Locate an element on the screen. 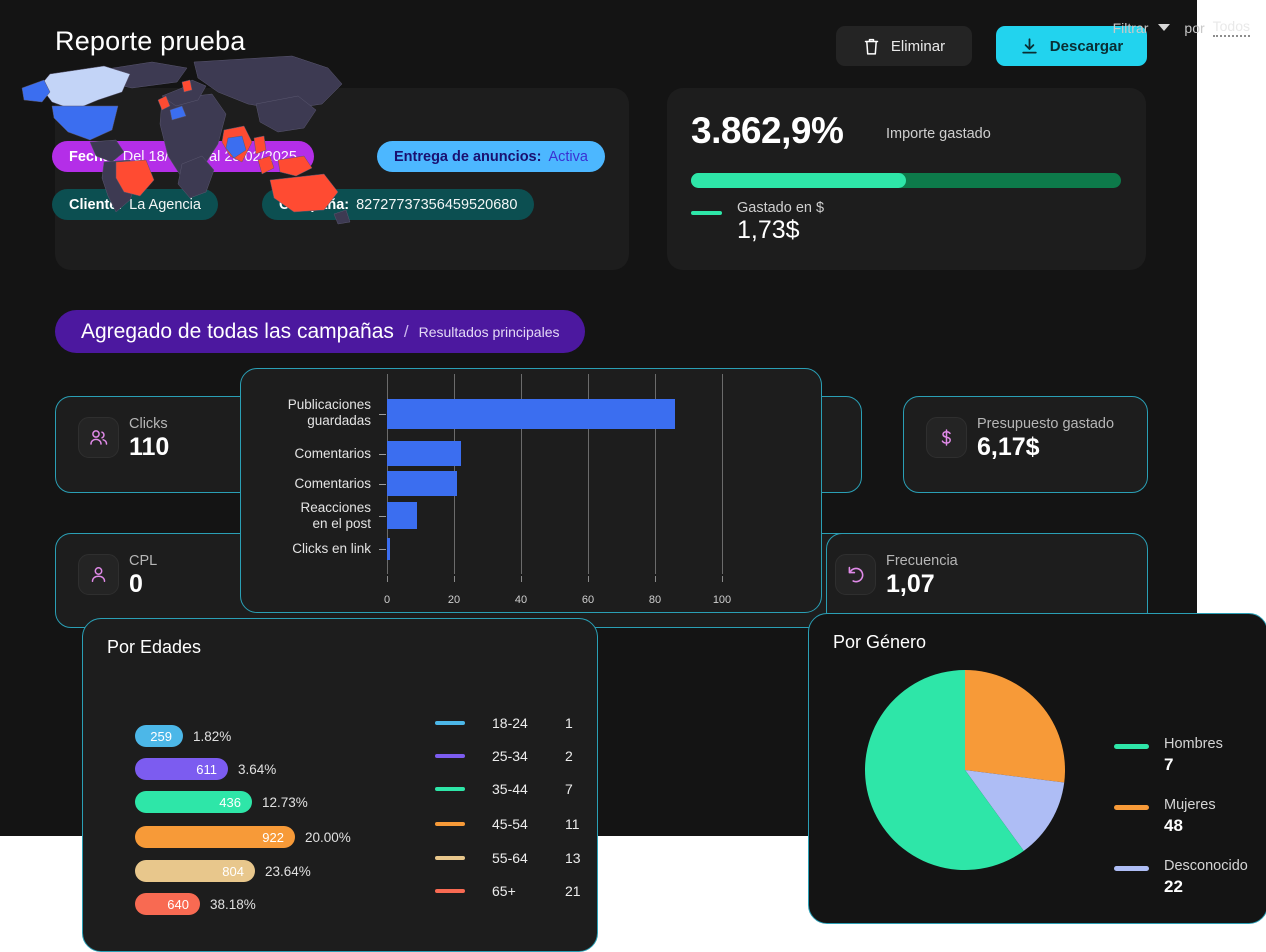 This screenshot has height=952, width=1266. chart-x-tick-label: 100 is located at coordinates (722, 600).